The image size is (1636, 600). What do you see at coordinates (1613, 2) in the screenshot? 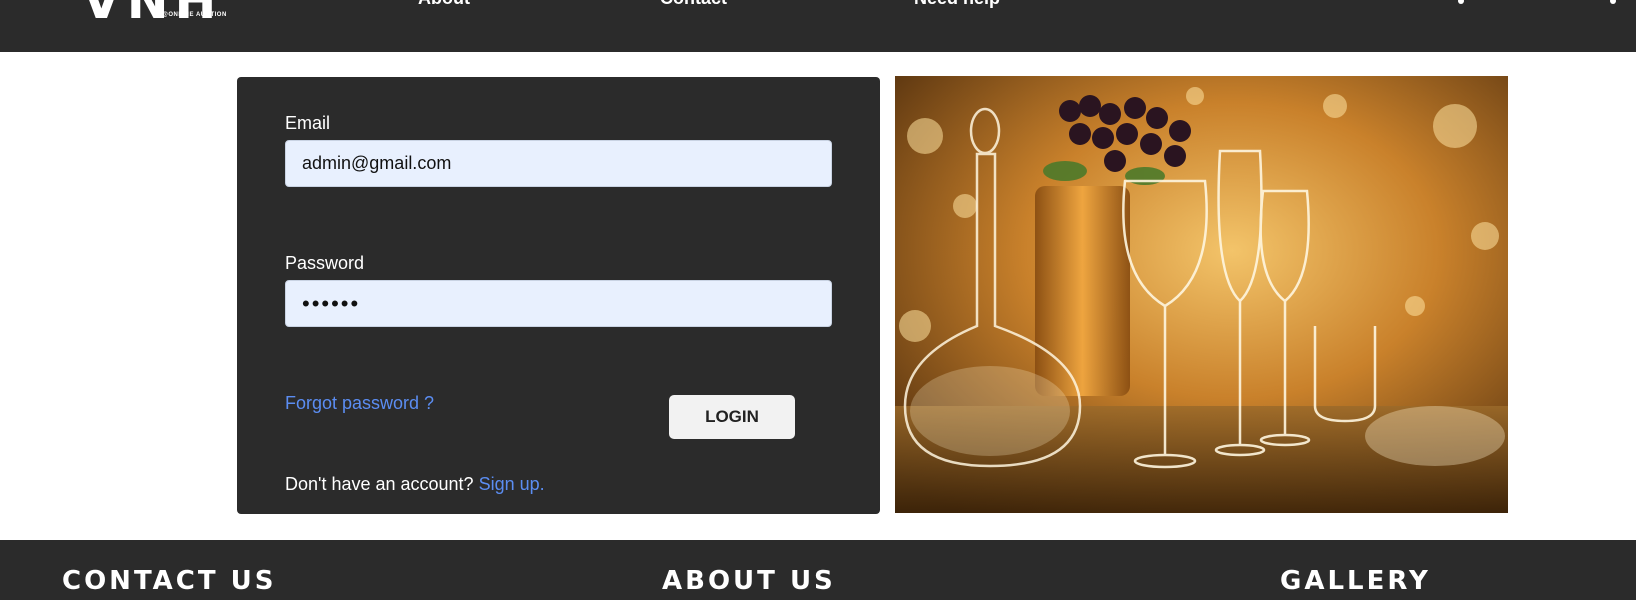
I see `cart-icon` at bounding box center [1613, 2].